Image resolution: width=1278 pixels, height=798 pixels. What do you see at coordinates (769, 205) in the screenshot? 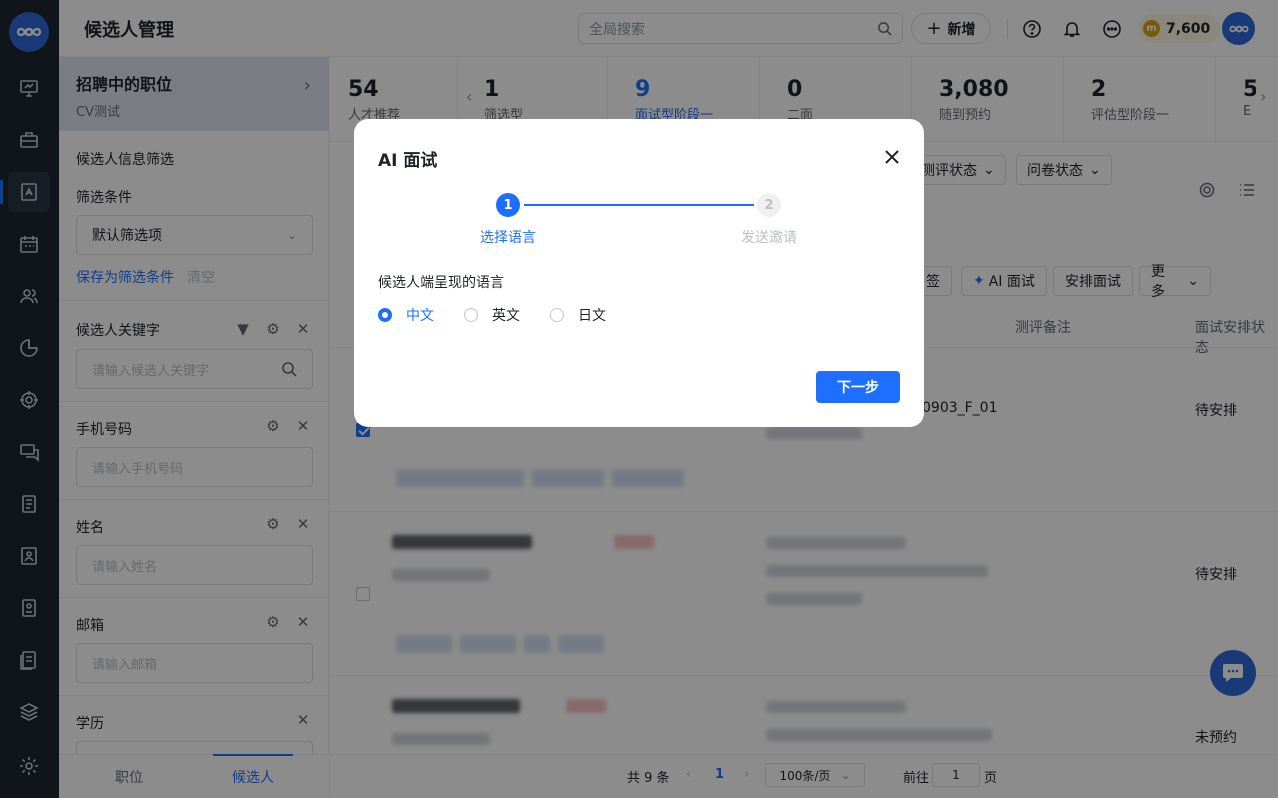
I see `step-2-indicator: 2` at bounding box center [769, 205].